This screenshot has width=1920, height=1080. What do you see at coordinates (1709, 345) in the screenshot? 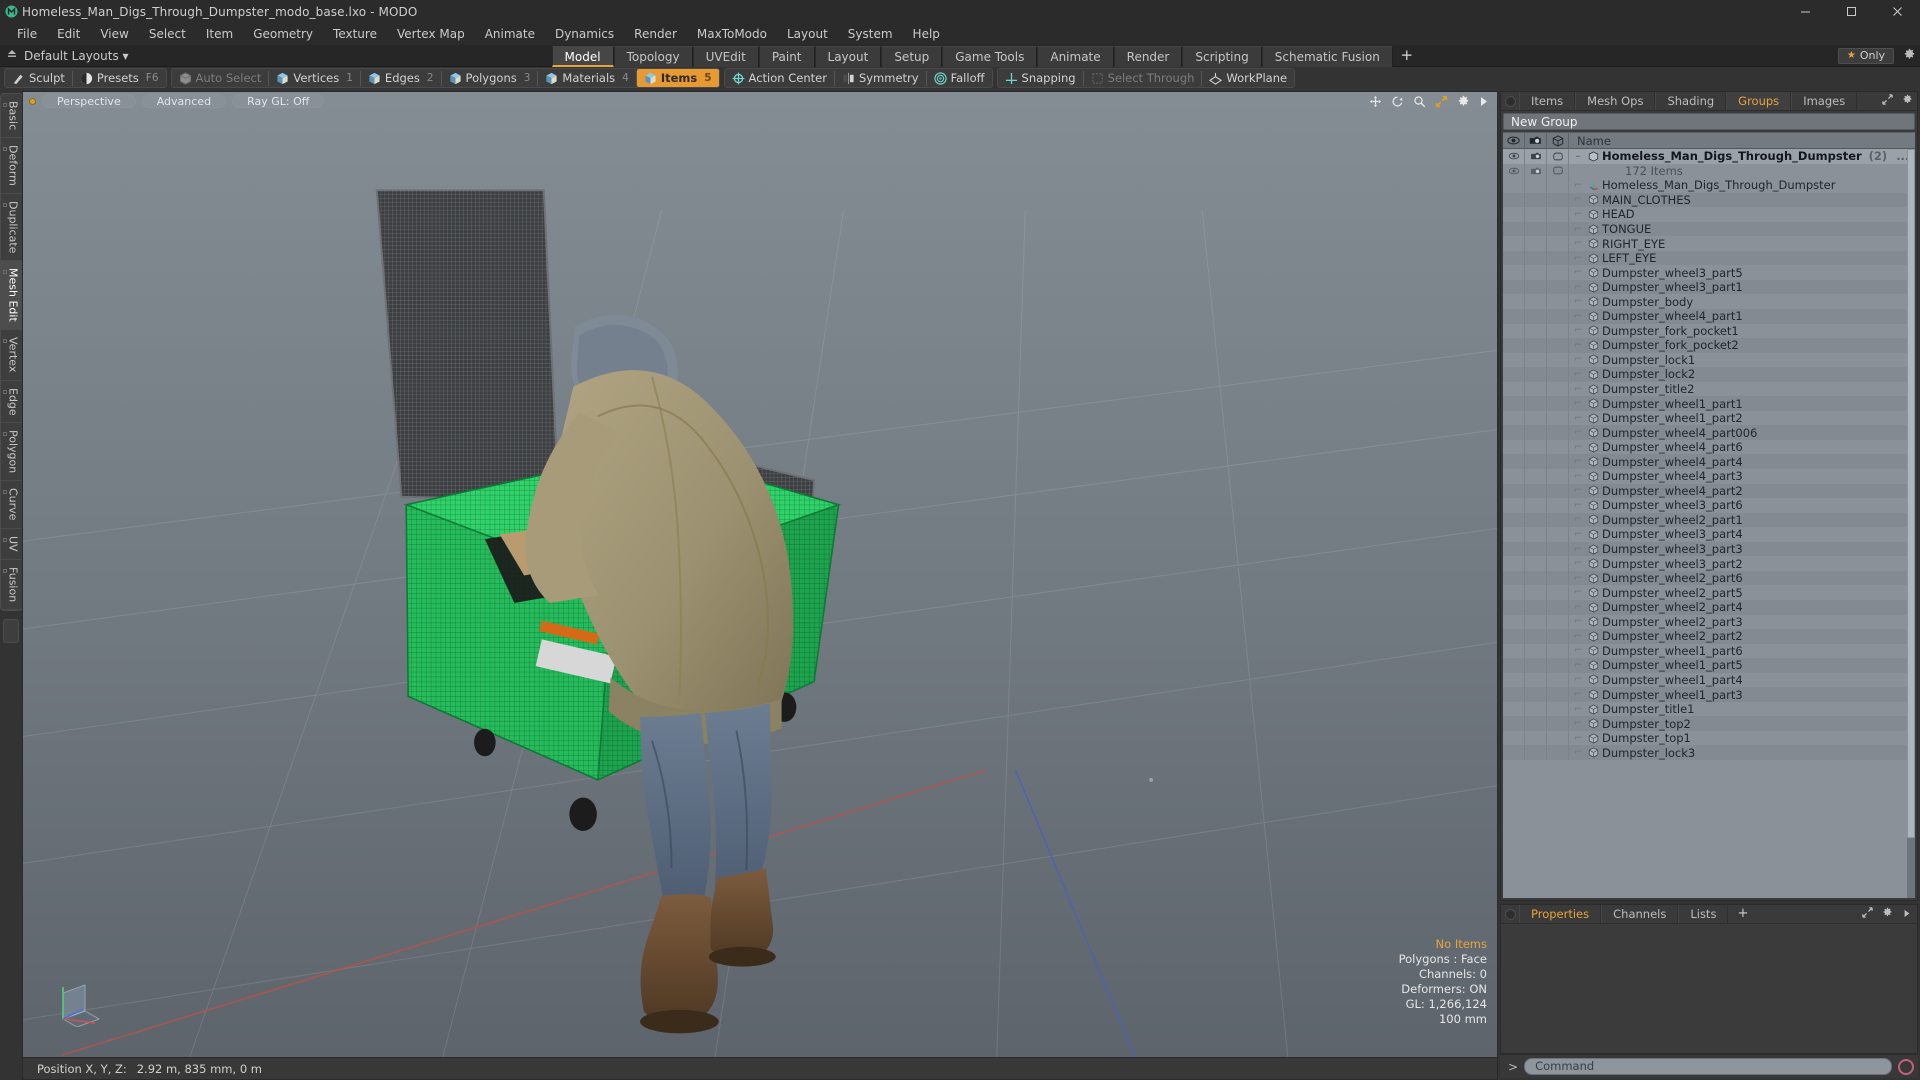
I see `table-row: ⌐ Dumpster_fork_pocket2` at bounding box center [1709, 345].